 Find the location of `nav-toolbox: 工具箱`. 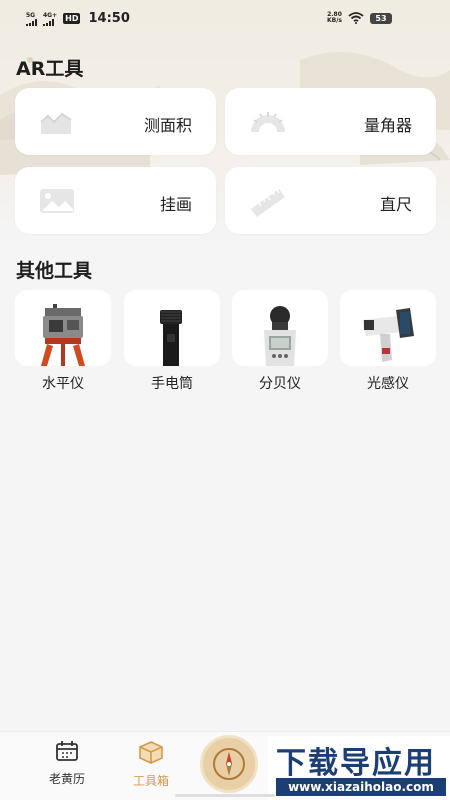

nav-toolbox: 工具箱 is located at coordinates (151, 764).